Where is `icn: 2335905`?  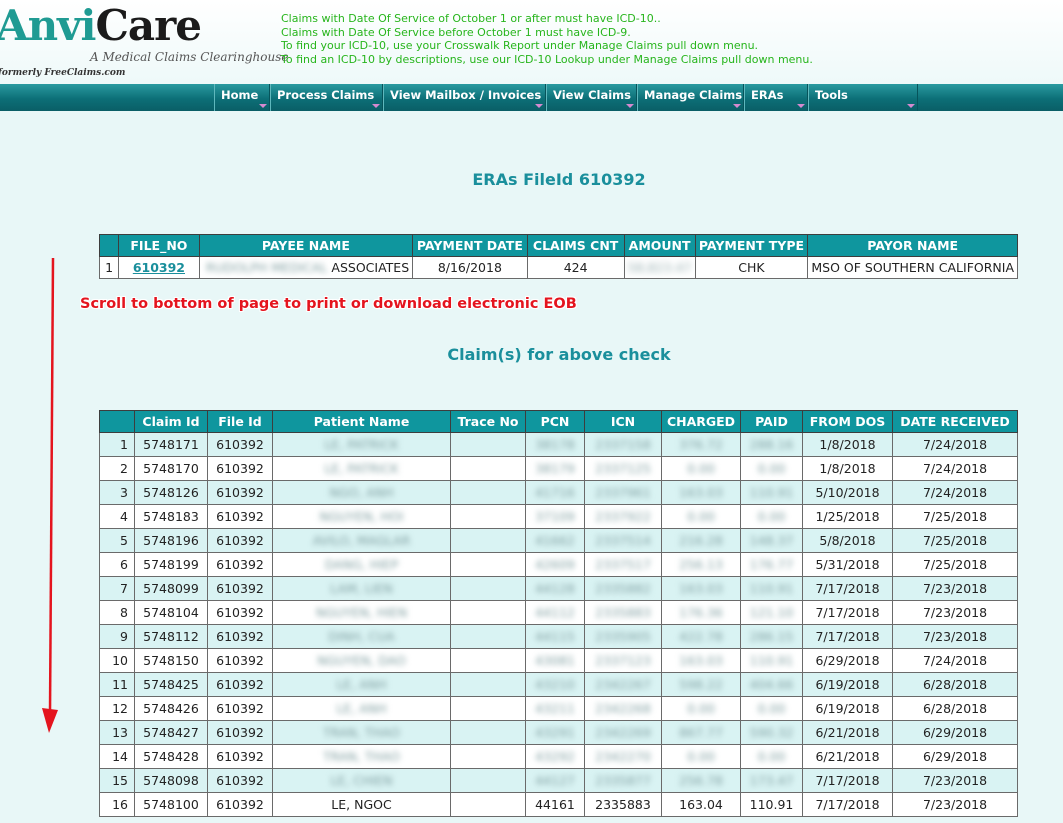
icn: 2335905 is located at coordinates (623, 636).